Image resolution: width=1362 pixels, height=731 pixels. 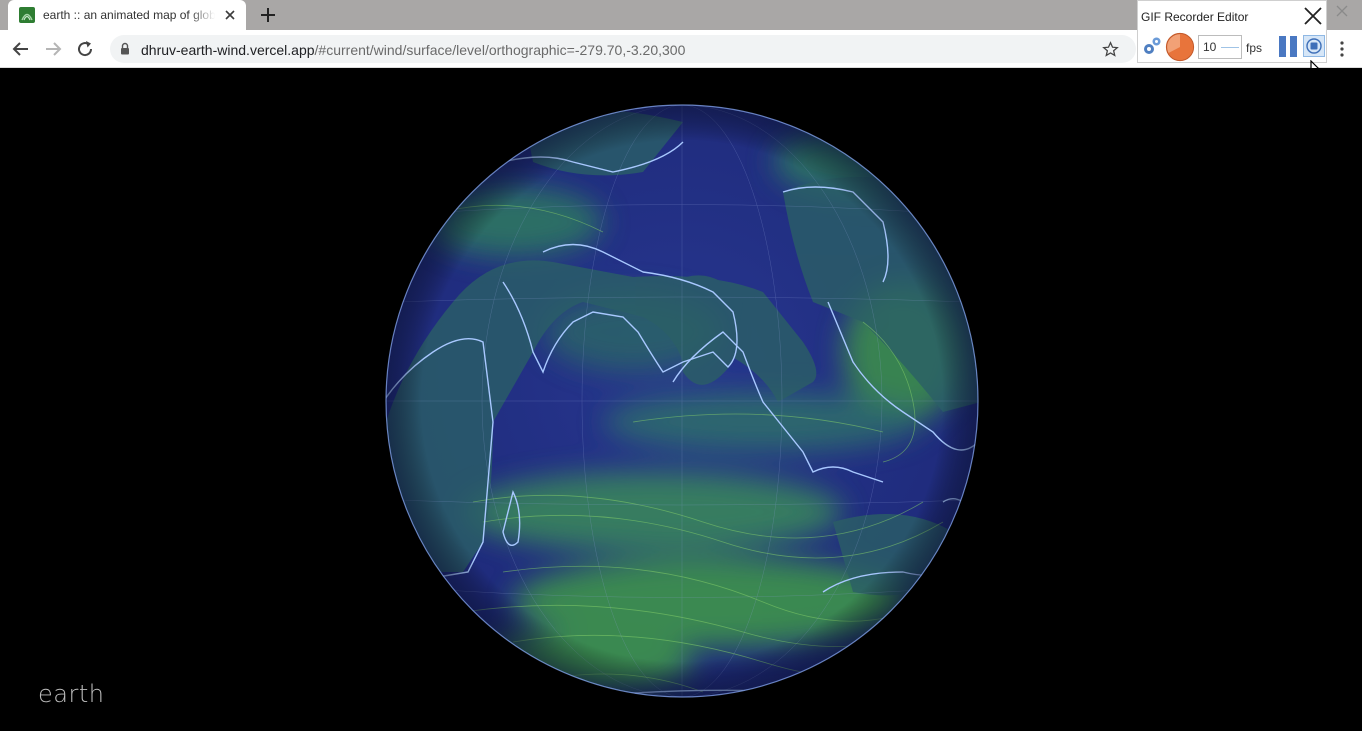 I want to click on earth-favicon-icon, so click(x=27, y=15).